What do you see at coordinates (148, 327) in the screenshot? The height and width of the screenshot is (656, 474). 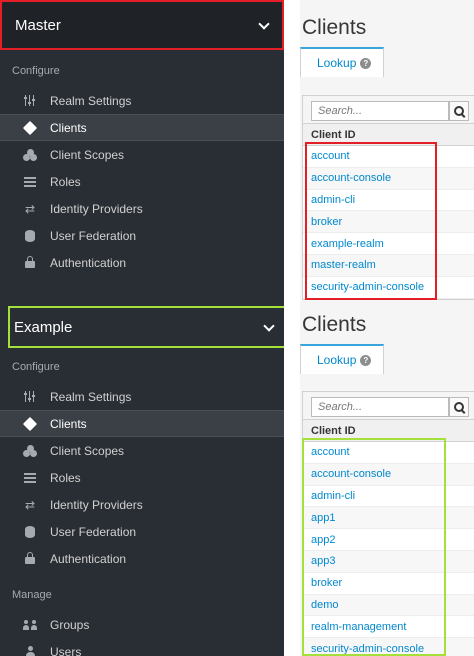 I see `realm-selector: Example` at bounding box center [148, 327].